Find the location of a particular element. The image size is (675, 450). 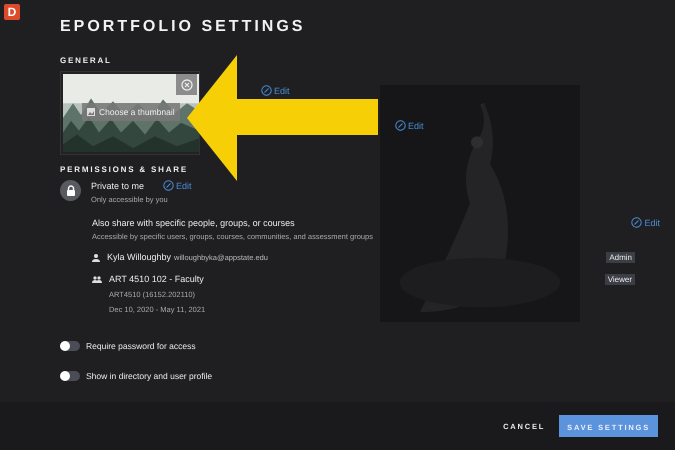

member-name: Kyla Willoughby is located at coordinates (139, 257).